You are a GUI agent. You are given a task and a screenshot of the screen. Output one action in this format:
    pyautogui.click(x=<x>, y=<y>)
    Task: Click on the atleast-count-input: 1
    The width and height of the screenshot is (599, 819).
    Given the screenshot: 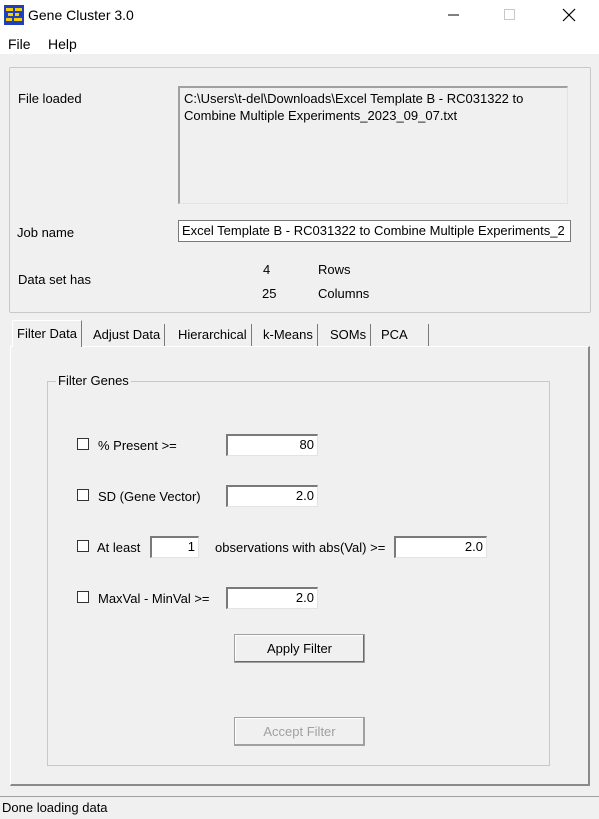 What is the action you would take?
    pyautogui.click(x=174, y=547)
    